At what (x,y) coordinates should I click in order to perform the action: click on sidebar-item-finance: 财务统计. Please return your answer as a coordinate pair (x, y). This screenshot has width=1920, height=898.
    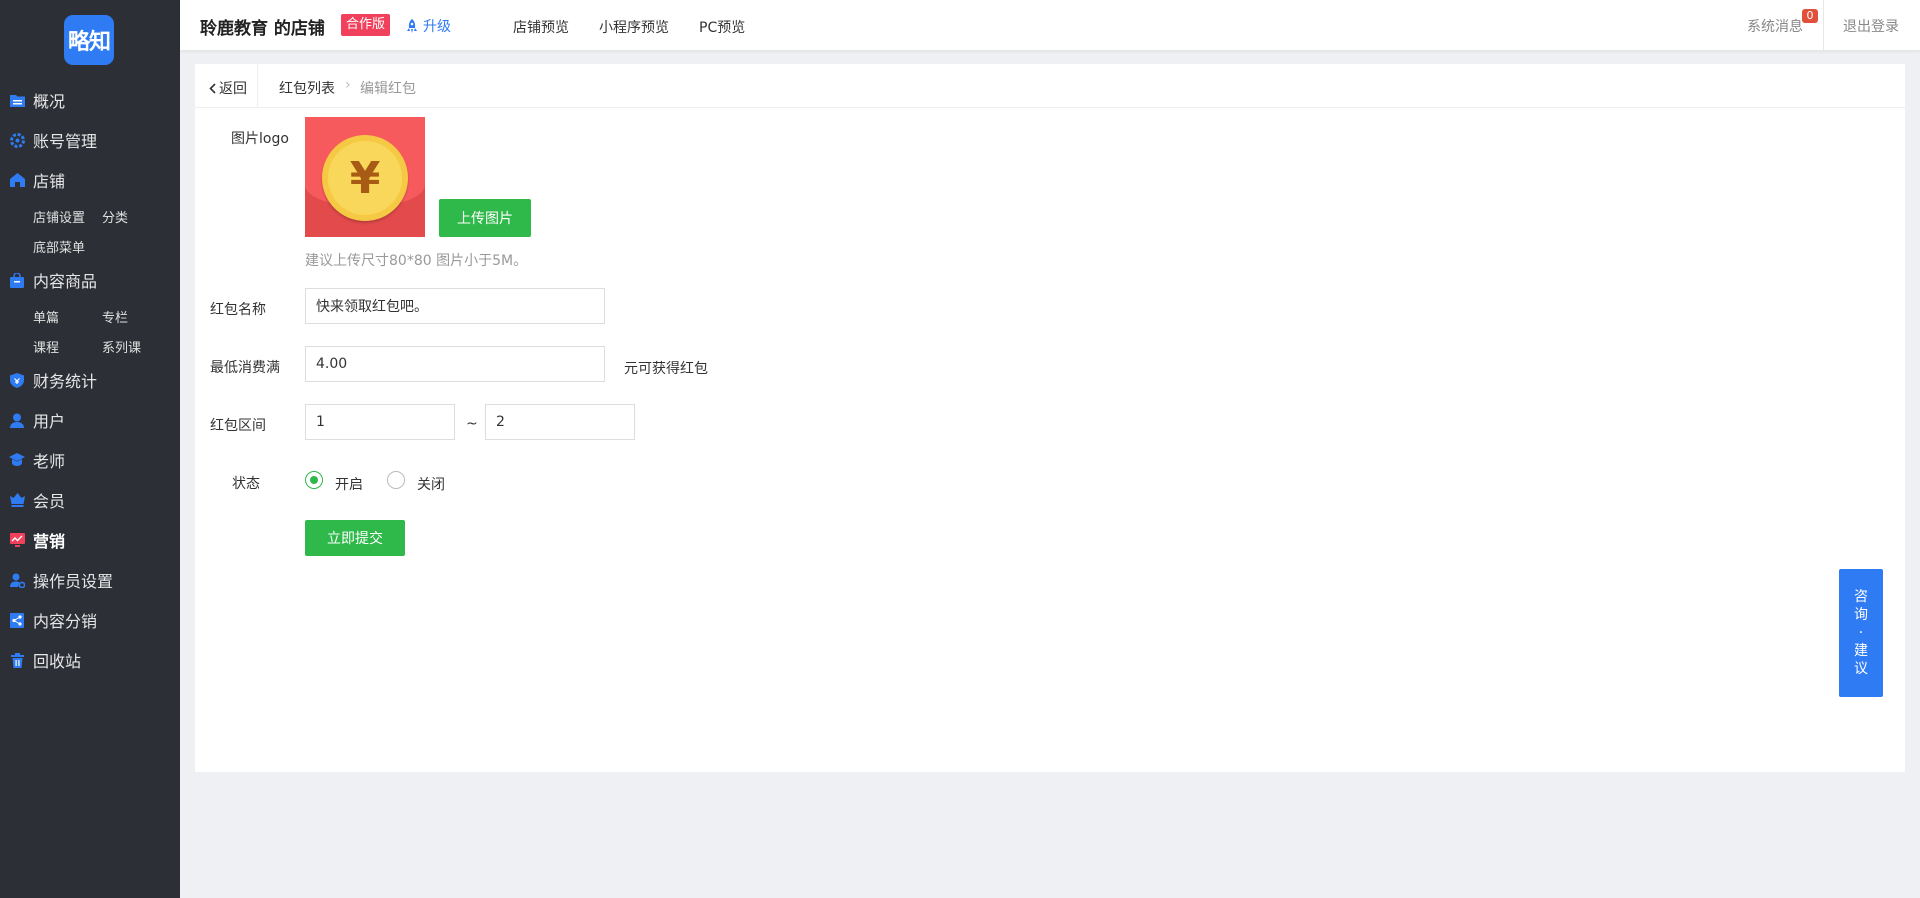
    Looking at the image, I should click on (90, 380).